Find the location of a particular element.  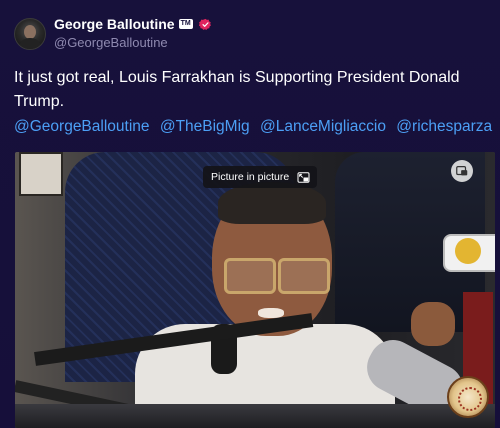

avatar-face is located at coordinates (30, 32).